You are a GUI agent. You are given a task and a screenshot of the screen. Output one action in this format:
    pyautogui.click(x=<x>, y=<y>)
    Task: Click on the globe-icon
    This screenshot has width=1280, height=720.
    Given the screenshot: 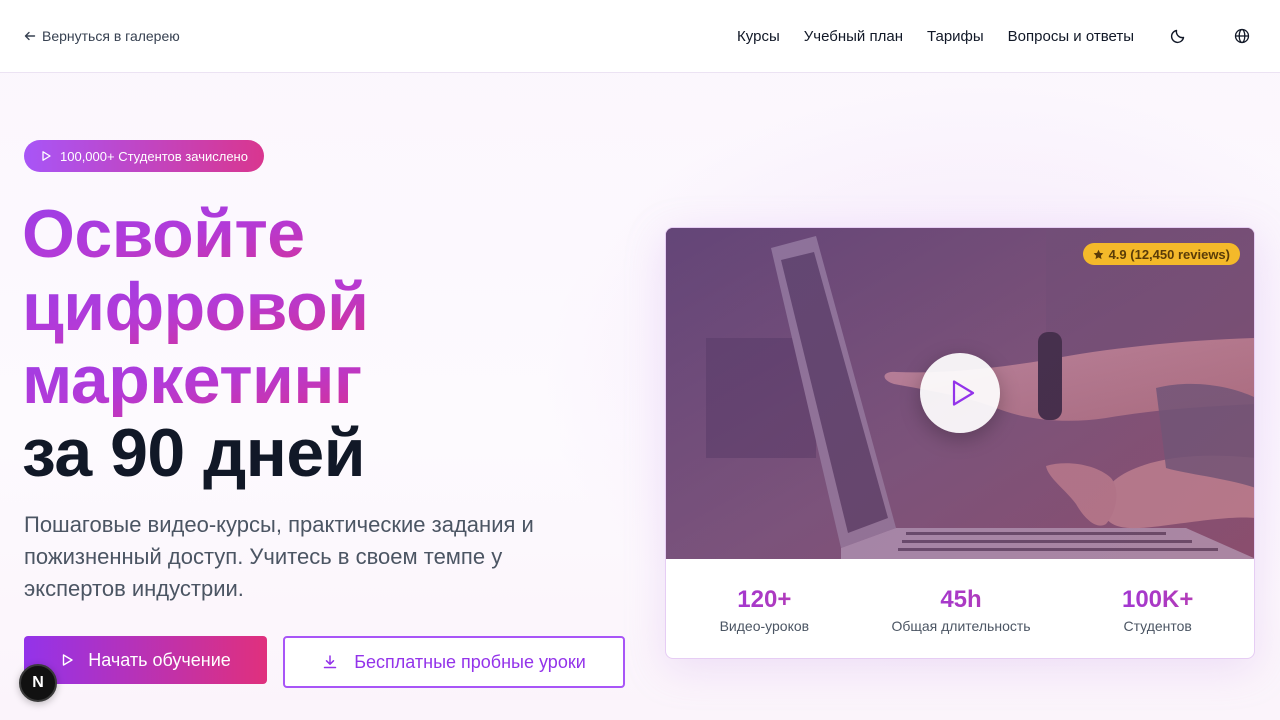 What is the action you would take?
    pyautogui.click(x=1242, y=36)
    